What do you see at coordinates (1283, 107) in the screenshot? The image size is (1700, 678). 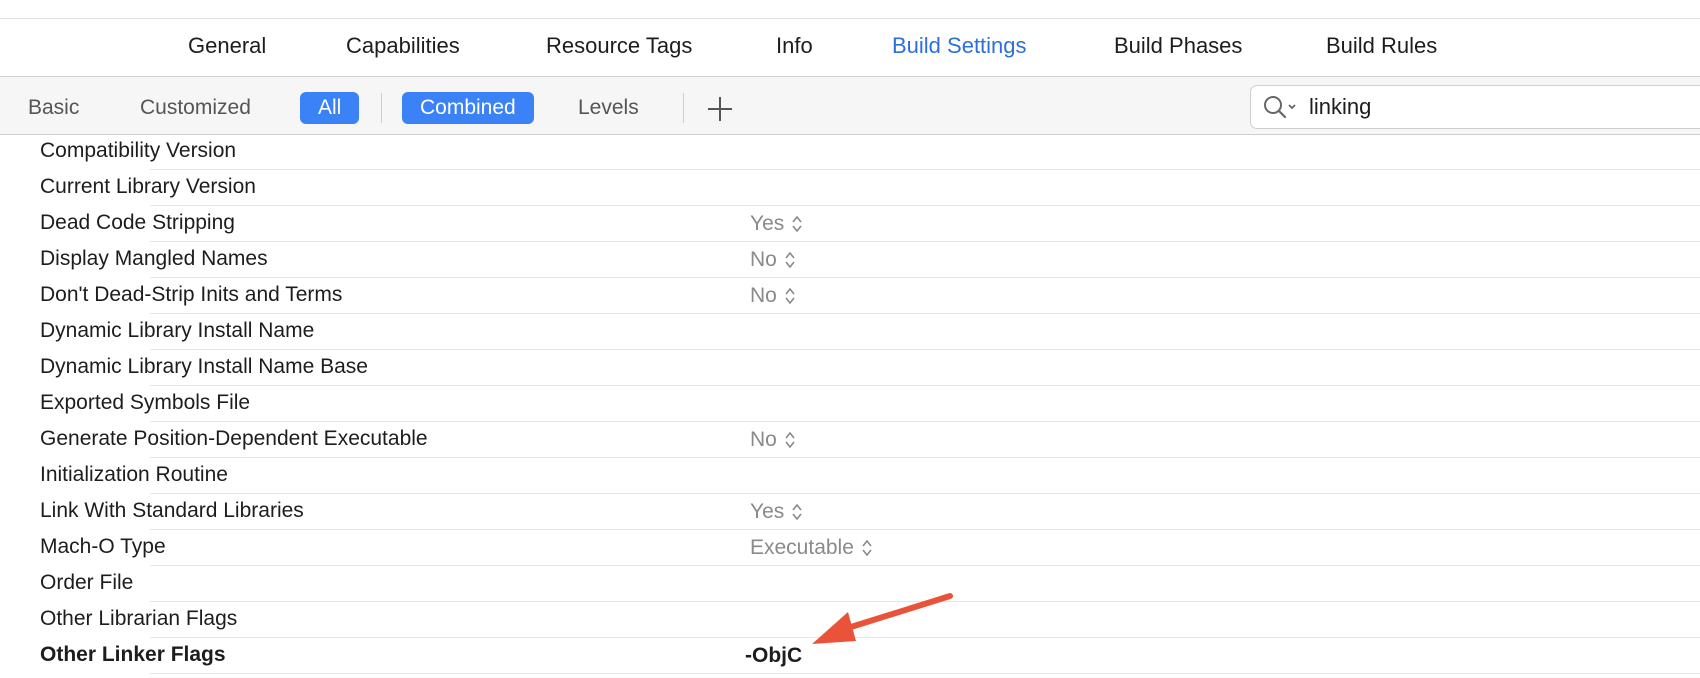 I see `search-icon` at bounding box center [1283, 107].